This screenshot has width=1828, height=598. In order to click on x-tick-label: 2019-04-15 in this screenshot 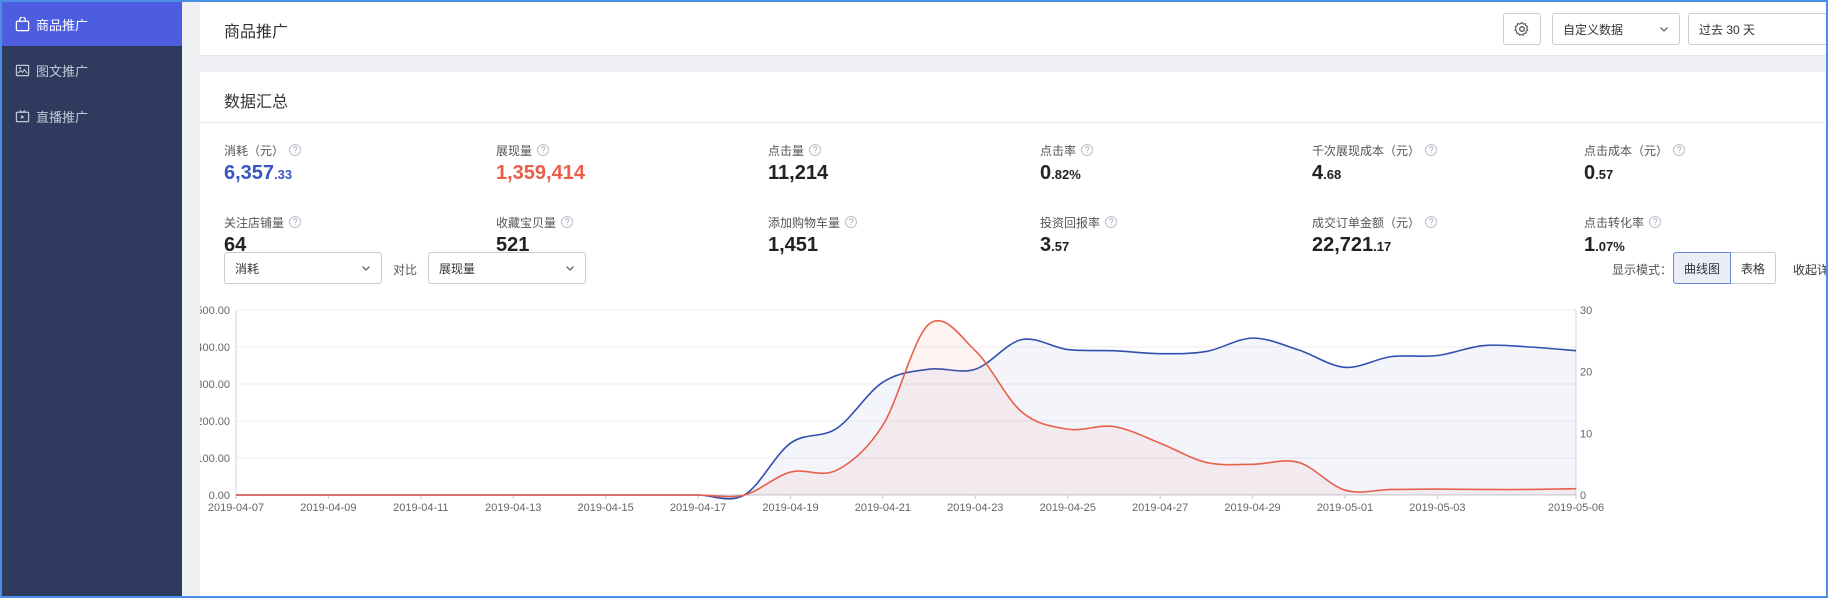, I will do `click(606, 508)`.